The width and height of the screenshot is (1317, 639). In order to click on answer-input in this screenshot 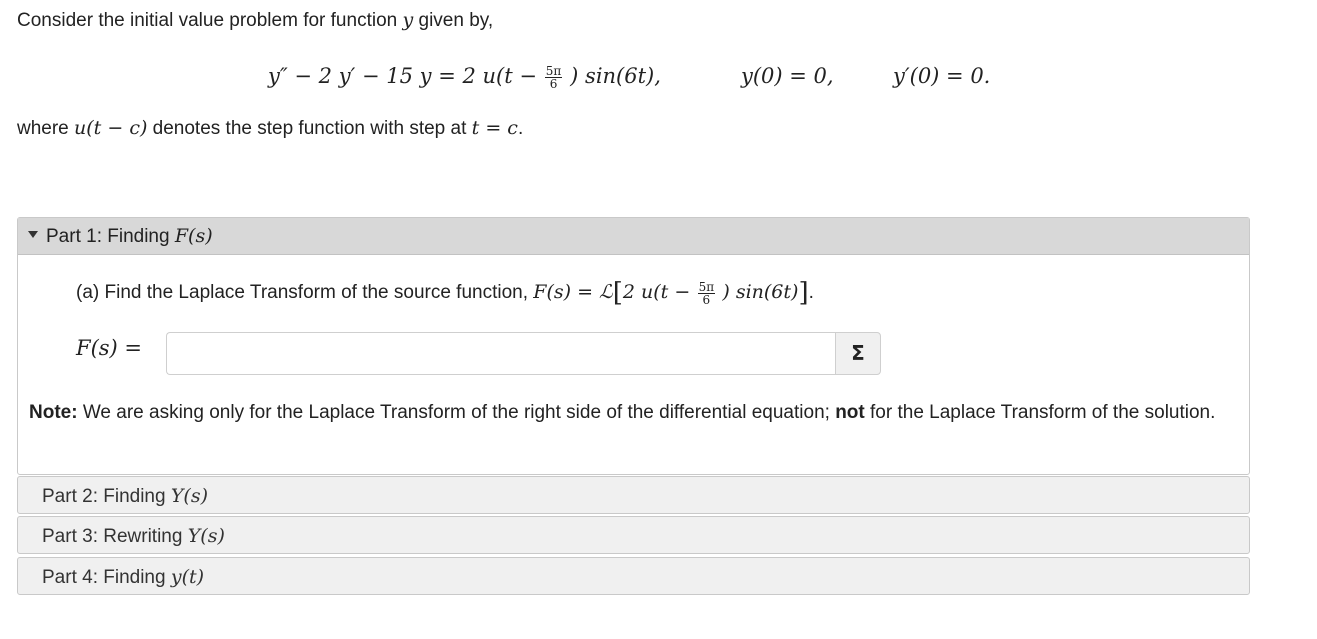, I will do `click(500, 353)`.